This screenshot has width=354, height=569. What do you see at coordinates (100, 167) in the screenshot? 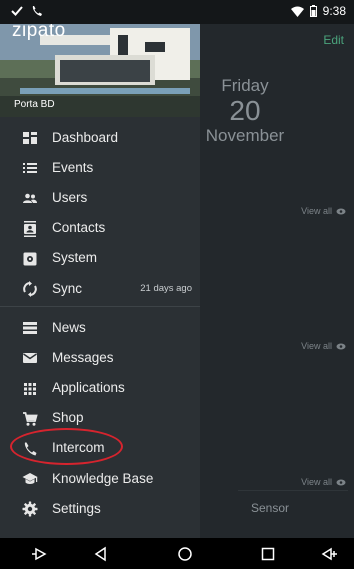
I see `menu-item-events: Events` at bounding box center [100, 167].